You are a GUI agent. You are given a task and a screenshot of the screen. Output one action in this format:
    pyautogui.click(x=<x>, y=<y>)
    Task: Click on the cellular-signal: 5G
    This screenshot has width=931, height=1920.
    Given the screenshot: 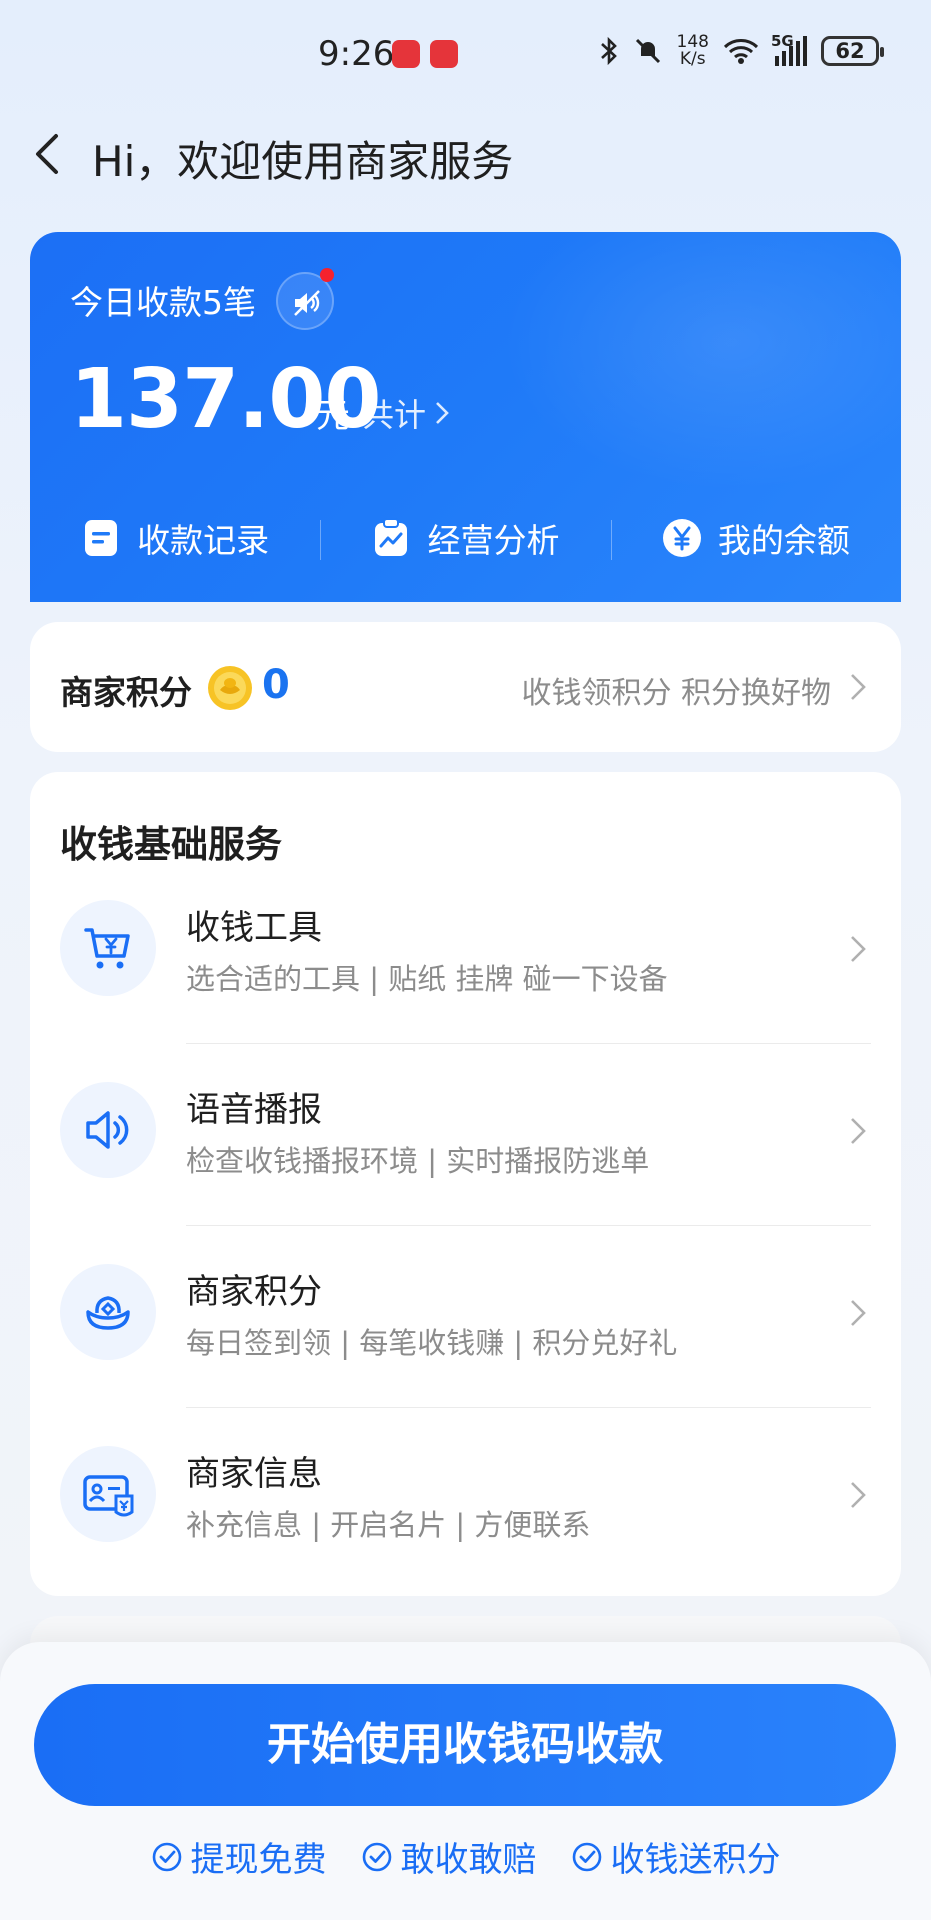 What is the action you would take?
    pyautogui.click(x=789, y=49)
    